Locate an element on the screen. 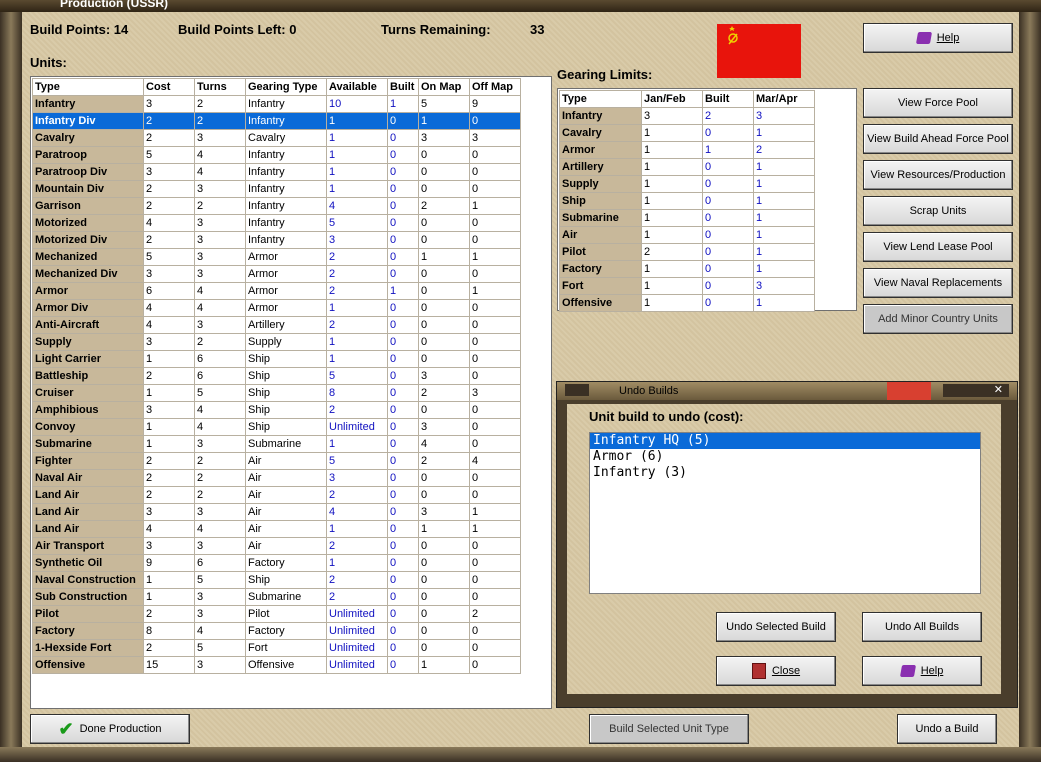  undo-selected-build-button: Undo Selected Build is located at coordinates (776, 627).